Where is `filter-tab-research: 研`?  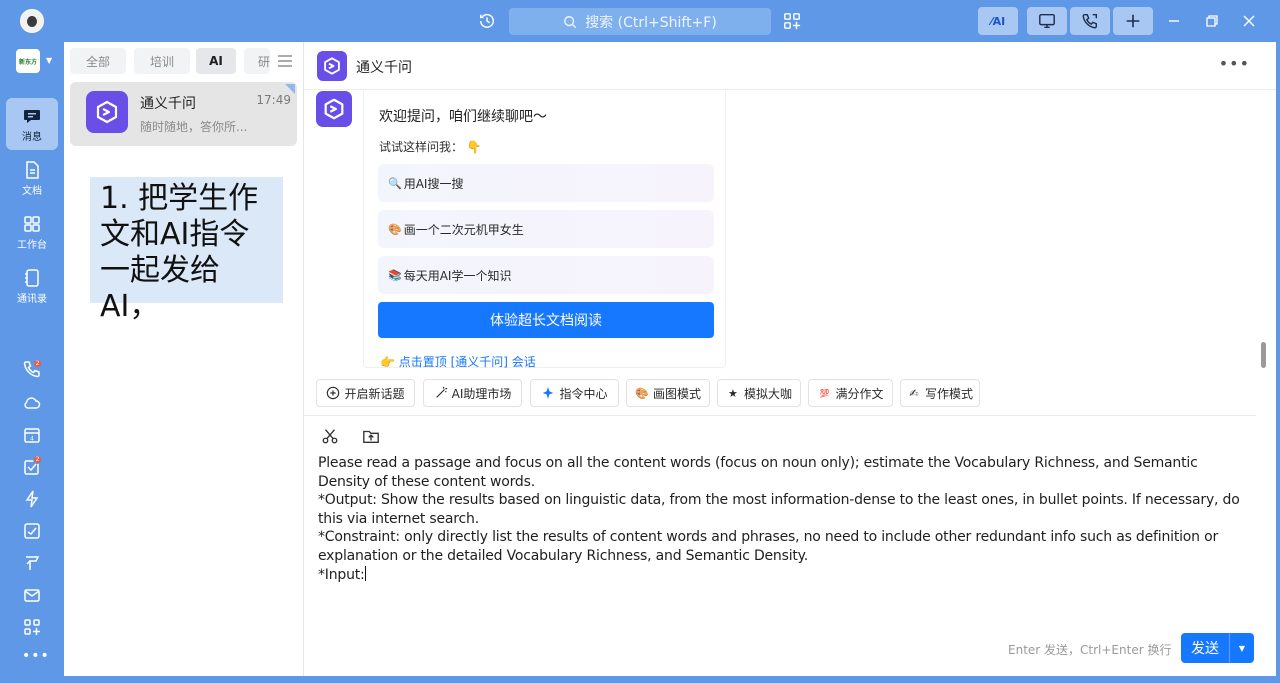
filter-tab-research: 研 is located at coordinates (257, 61).